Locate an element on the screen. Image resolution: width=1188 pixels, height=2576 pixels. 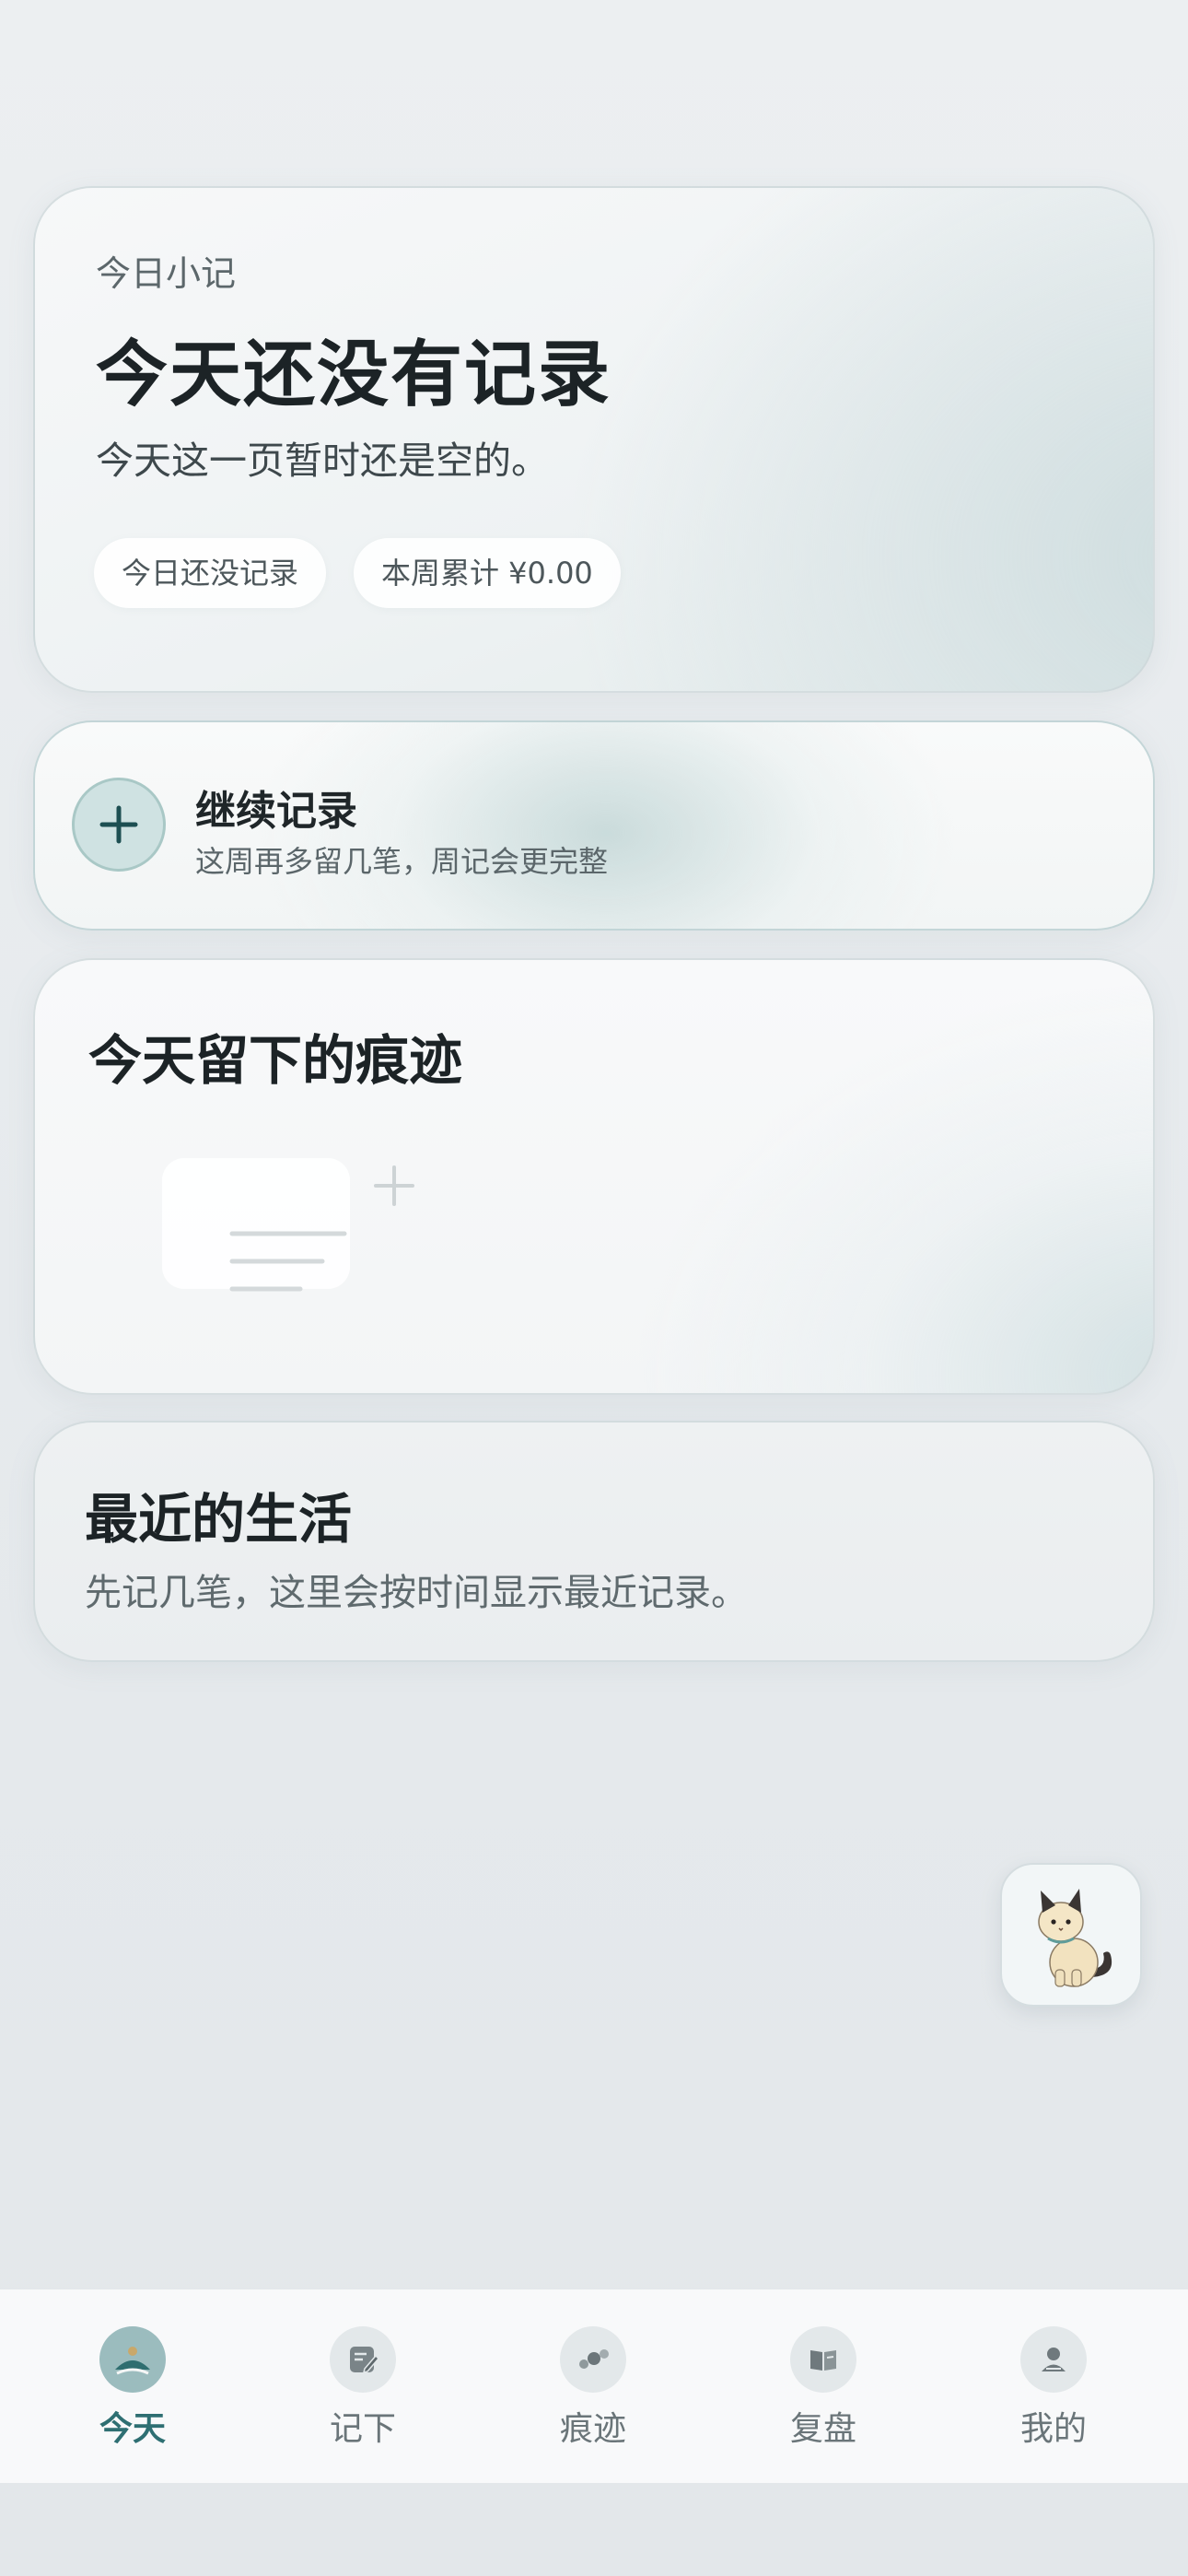
tab-mine: 我的 is located at coordinates (1053, 2386).